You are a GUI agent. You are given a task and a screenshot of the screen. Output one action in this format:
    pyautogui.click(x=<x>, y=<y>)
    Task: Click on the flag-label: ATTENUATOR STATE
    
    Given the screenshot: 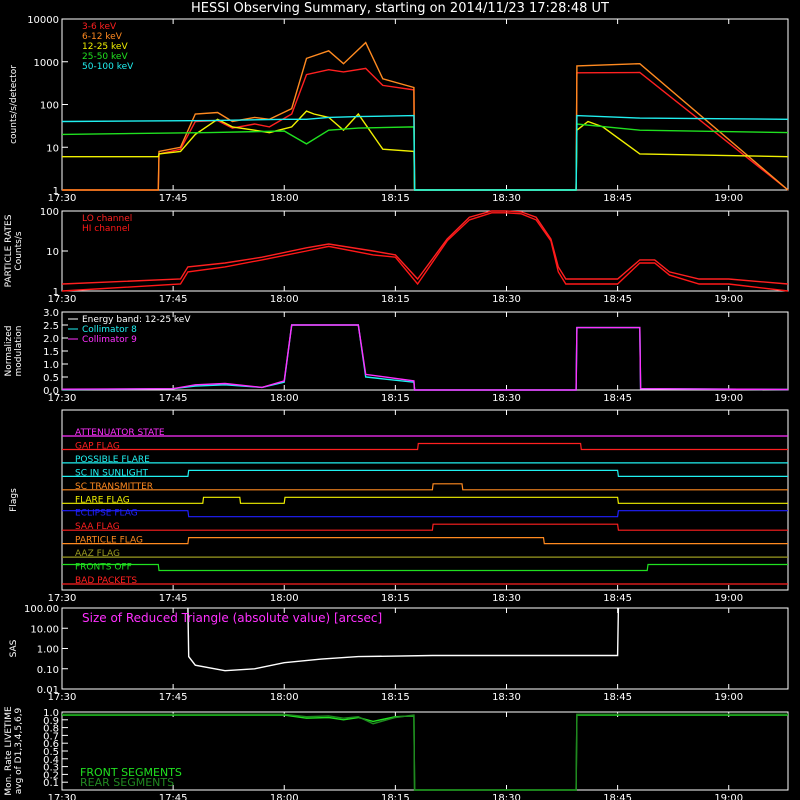 What is the action you would take?
    pyautogui.click(x=120, y=433)
    